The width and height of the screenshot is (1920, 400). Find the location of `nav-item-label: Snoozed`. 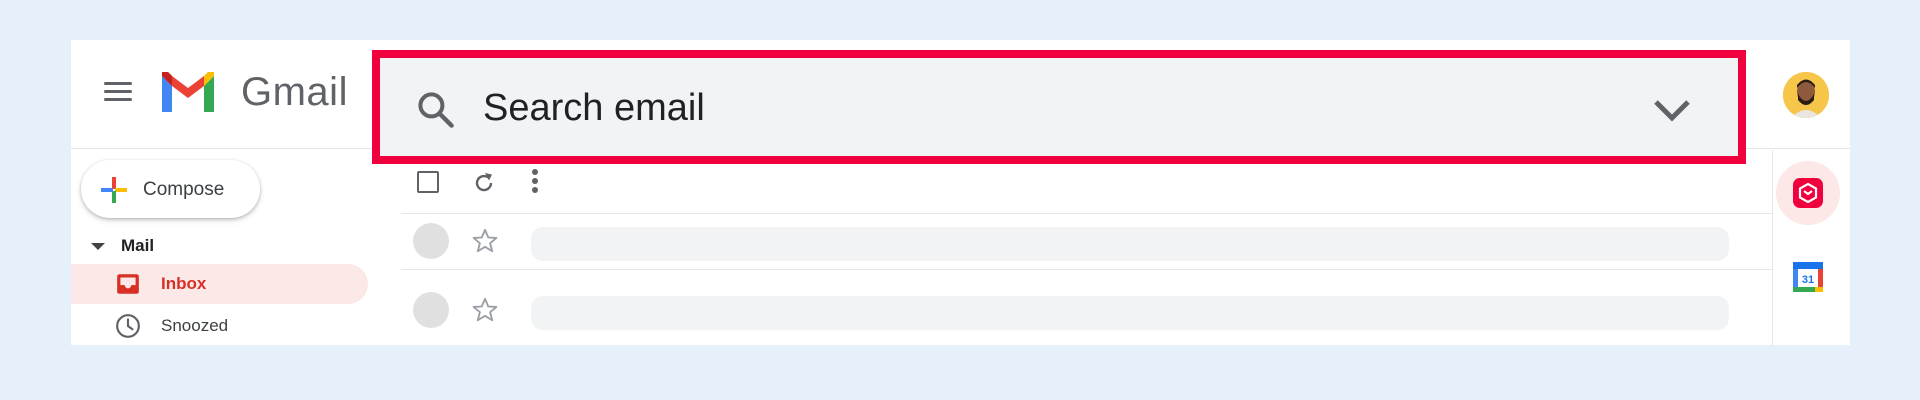

nav-item-label: Snoozed is located at coordinates (195, 325).